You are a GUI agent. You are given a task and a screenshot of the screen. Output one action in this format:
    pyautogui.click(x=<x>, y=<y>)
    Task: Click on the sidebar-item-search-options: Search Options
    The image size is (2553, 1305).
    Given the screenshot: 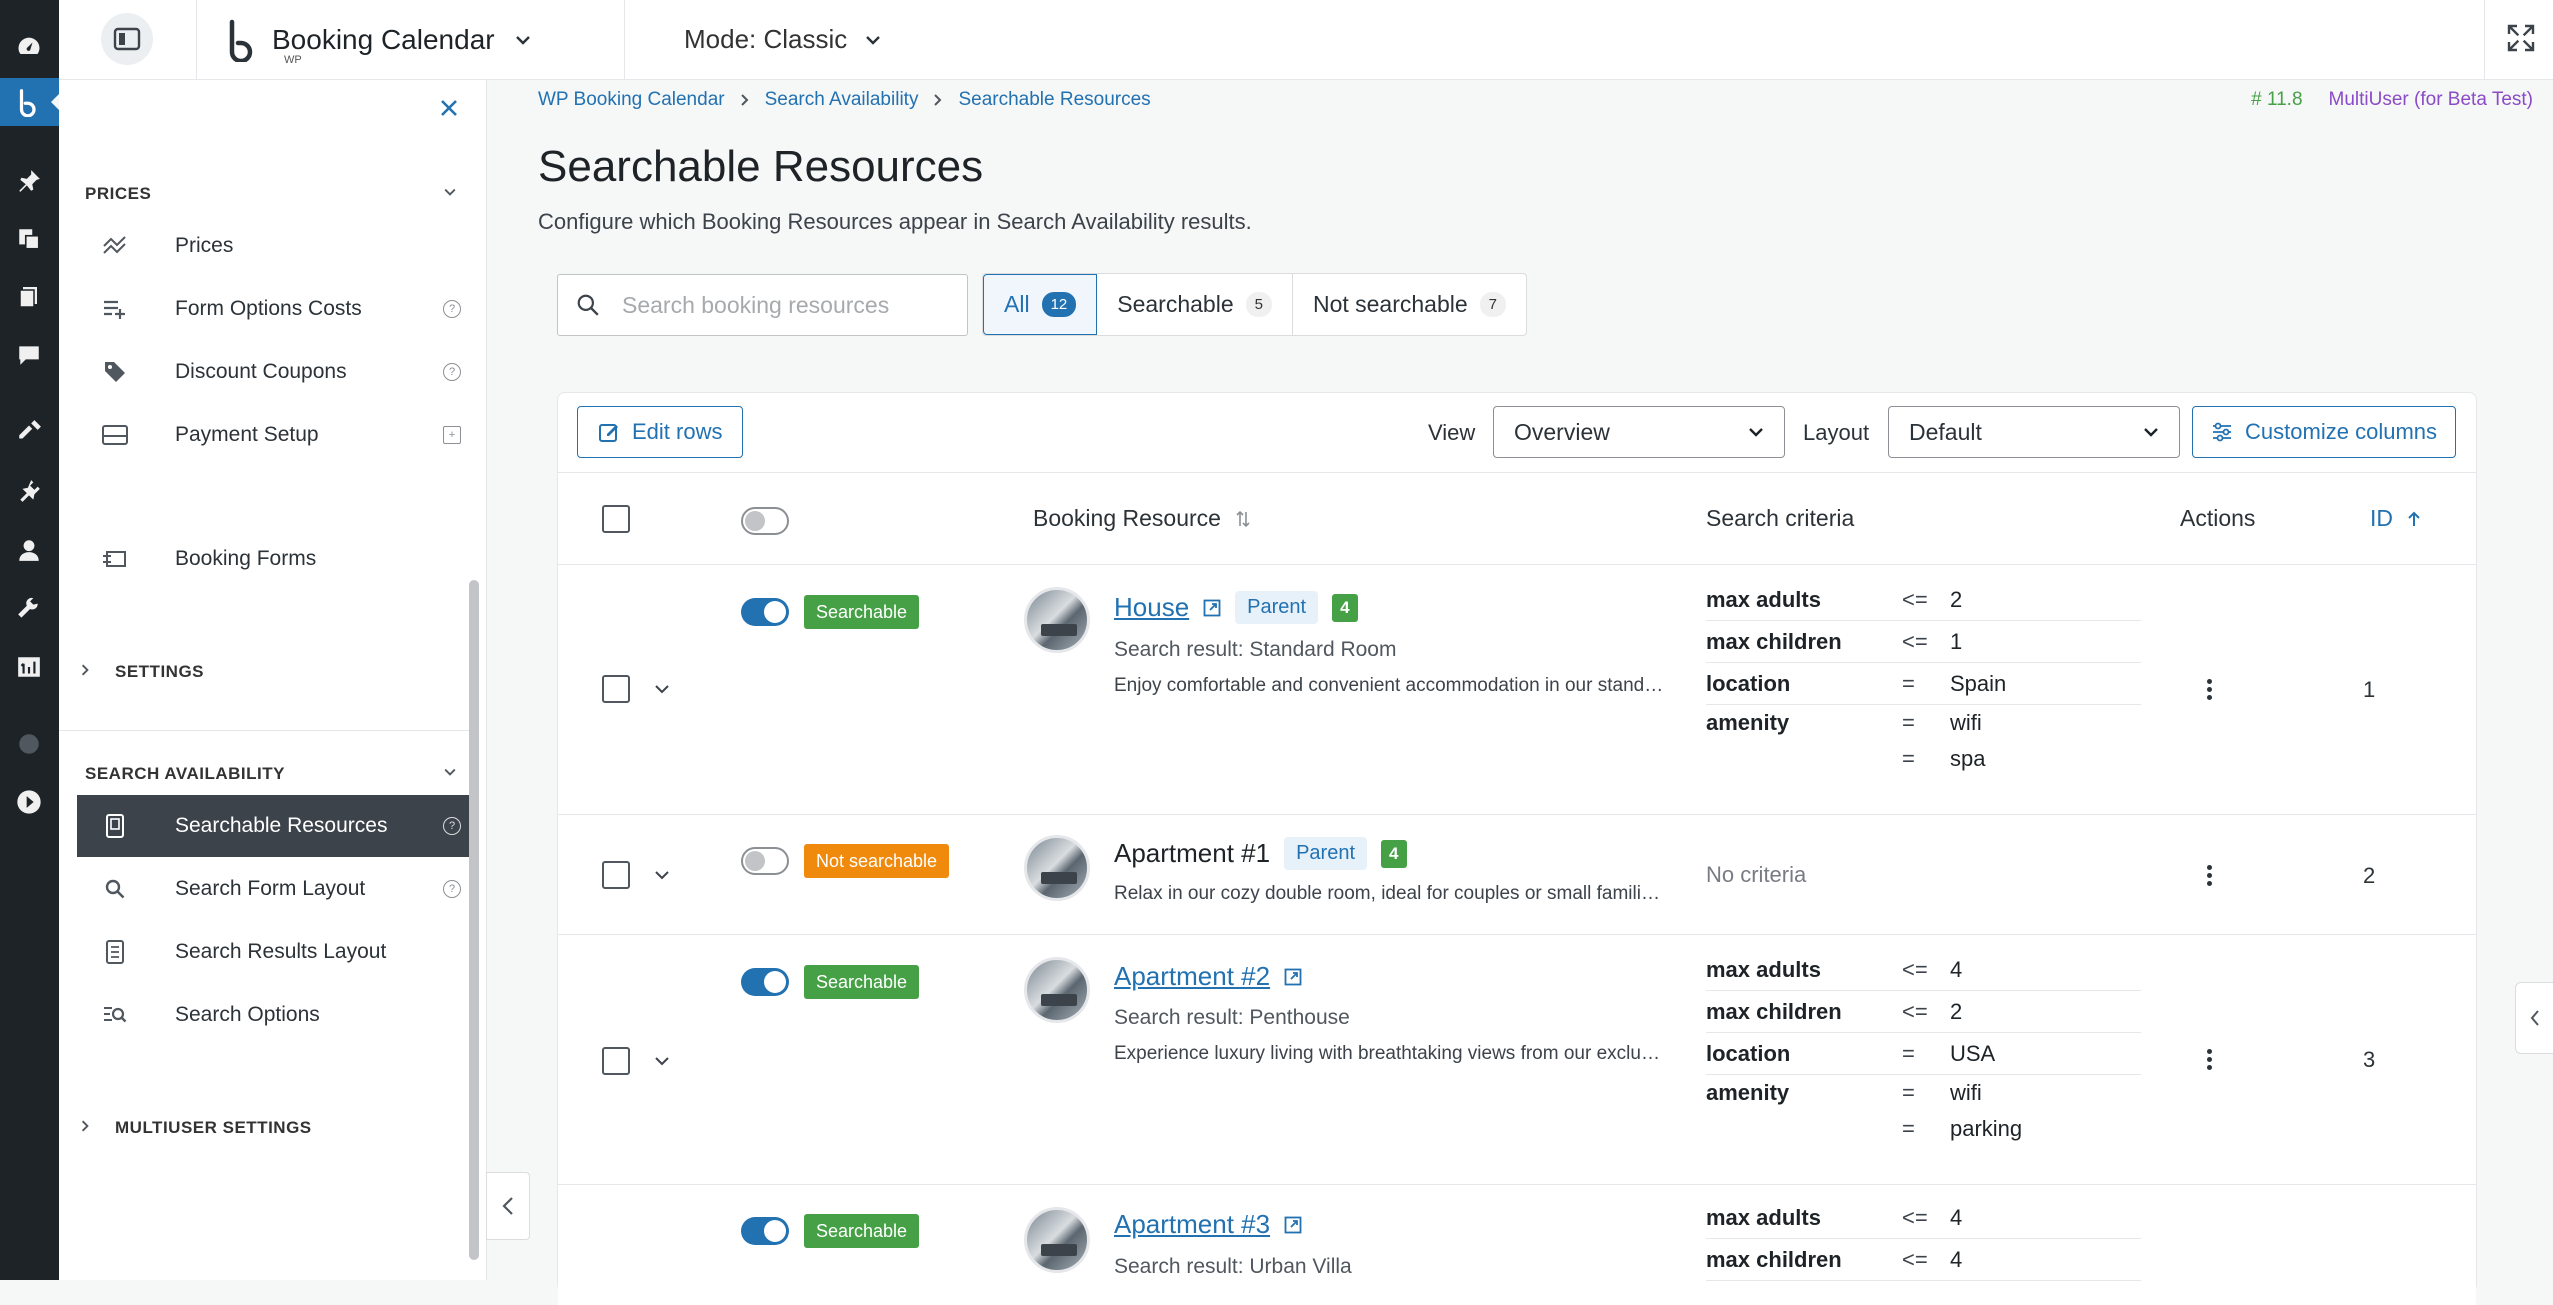 What is the action you would take?
    pyautogui.click(x=273, y=1015)
    